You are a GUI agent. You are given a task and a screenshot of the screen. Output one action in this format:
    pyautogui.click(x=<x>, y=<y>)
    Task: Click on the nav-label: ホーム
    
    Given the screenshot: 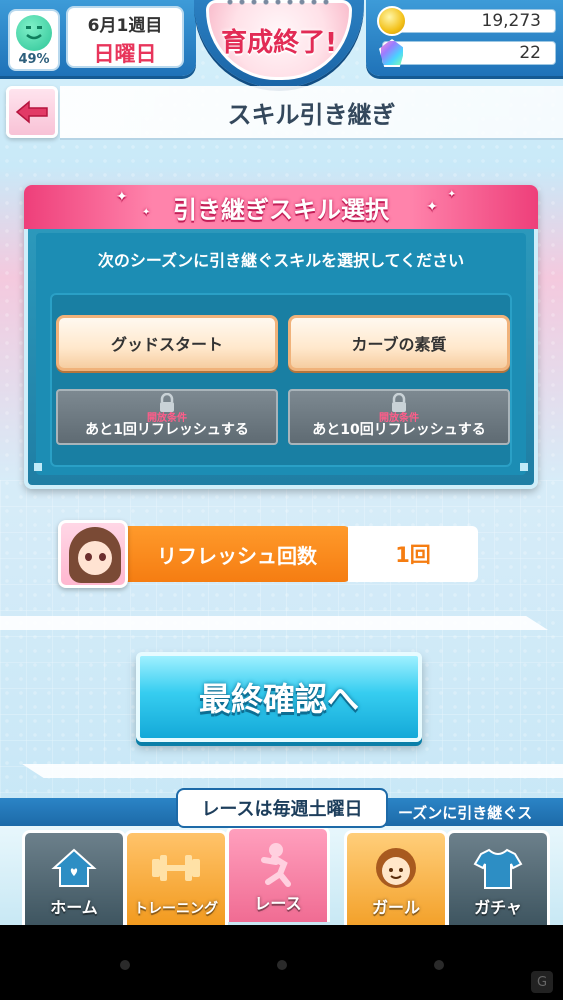 What is the action you would take?
    pyautogui.click(x=74, y=907)
    